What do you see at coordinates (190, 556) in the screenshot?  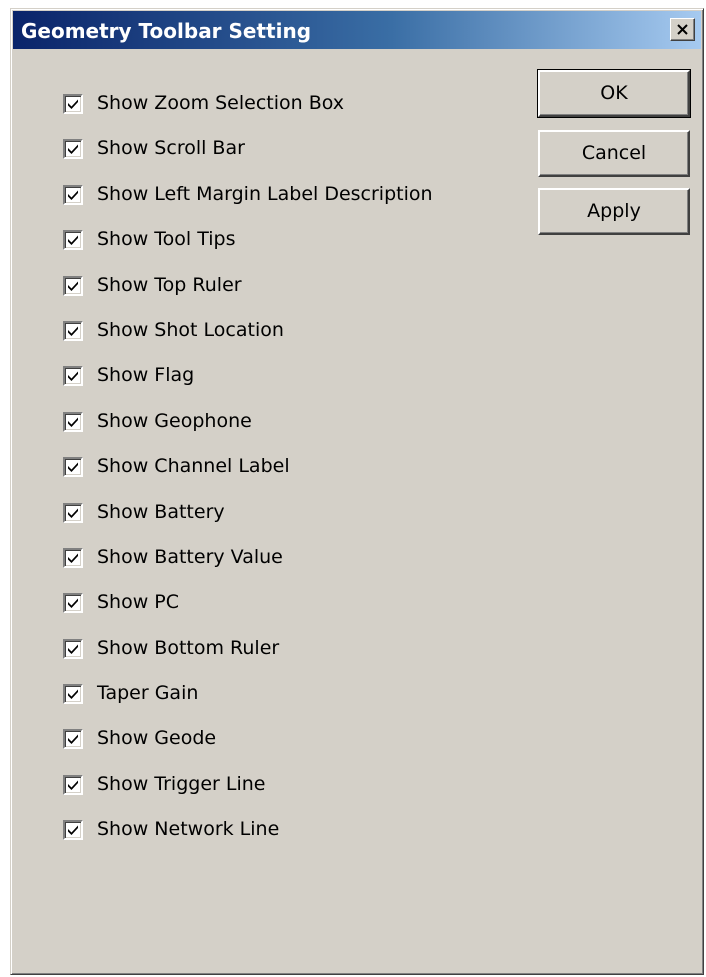 I see `option-label: Show Battery Value` at bounding box center [190, 556].